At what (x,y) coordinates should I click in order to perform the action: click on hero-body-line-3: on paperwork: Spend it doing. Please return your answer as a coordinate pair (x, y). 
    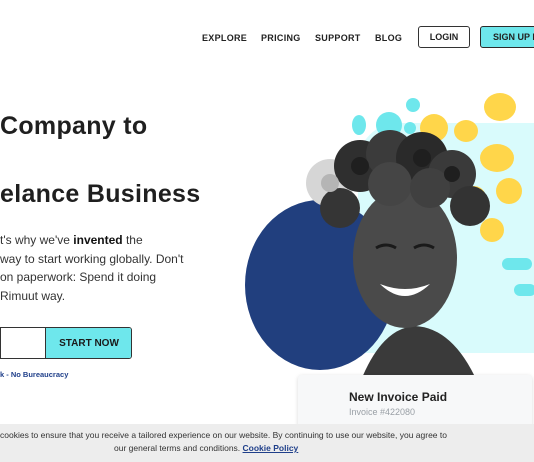
    Looking at the image, I should click on (78, 277).